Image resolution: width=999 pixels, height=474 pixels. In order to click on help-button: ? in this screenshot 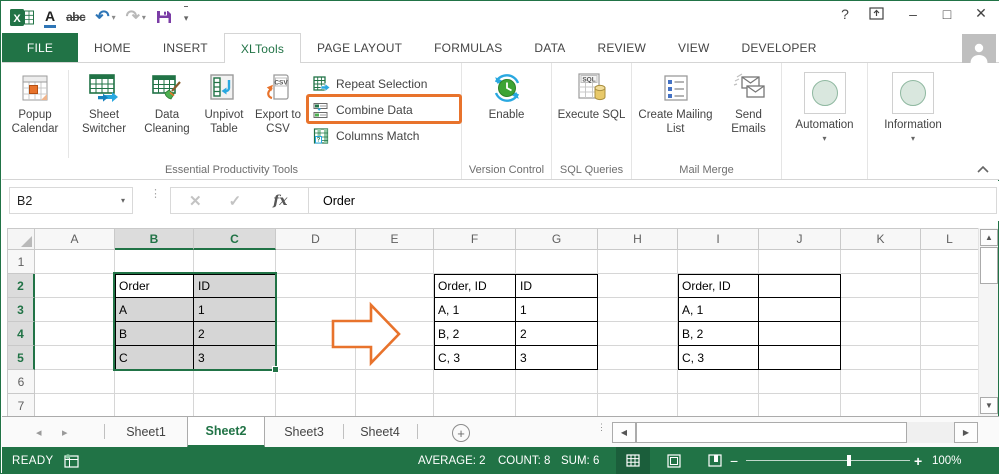, I will do `click(845, 14)`.